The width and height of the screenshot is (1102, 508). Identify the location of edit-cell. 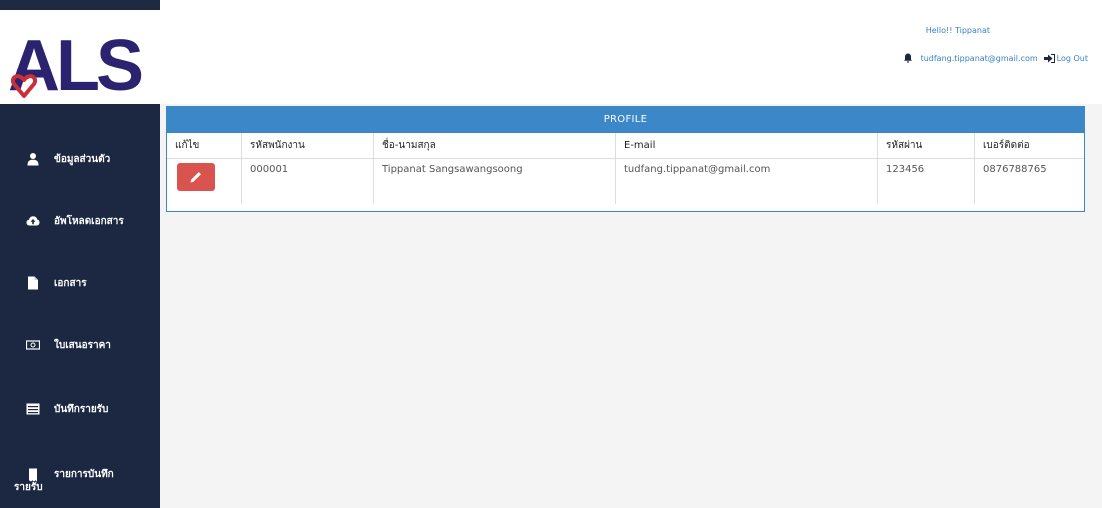
(204, 181).